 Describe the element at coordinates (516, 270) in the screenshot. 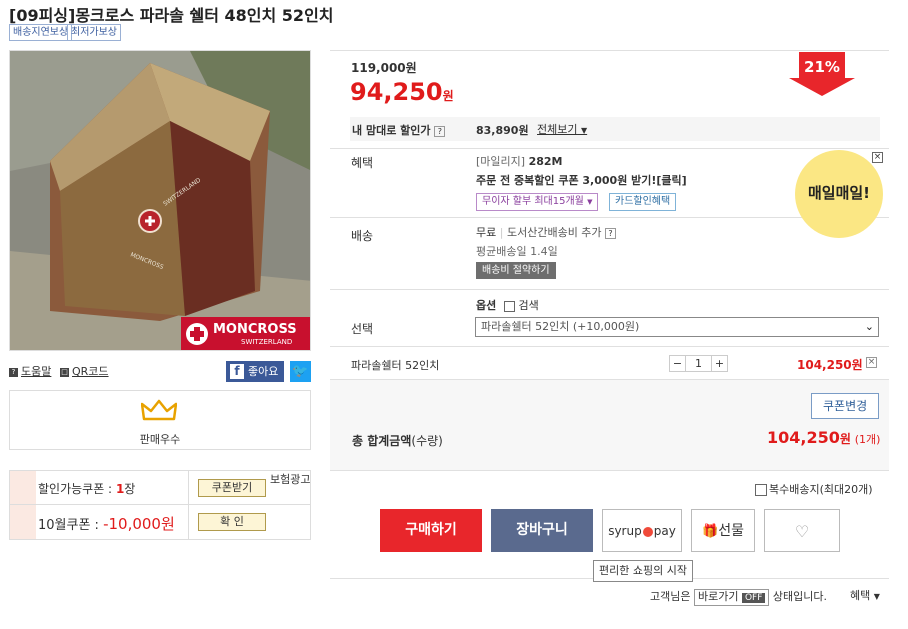

I see `save-shipping-button: 배송비 절약하기` at that location.